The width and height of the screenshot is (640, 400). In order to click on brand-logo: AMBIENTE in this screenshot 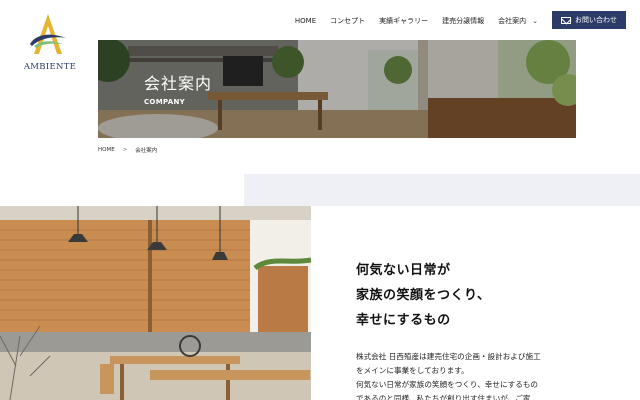, I will do `click(50, 44)`.